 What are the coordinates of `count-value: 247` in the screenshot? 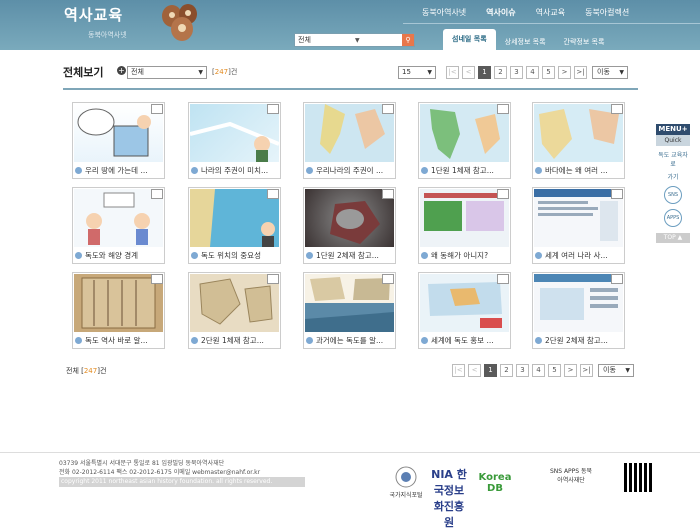 It's located at (221, 72).